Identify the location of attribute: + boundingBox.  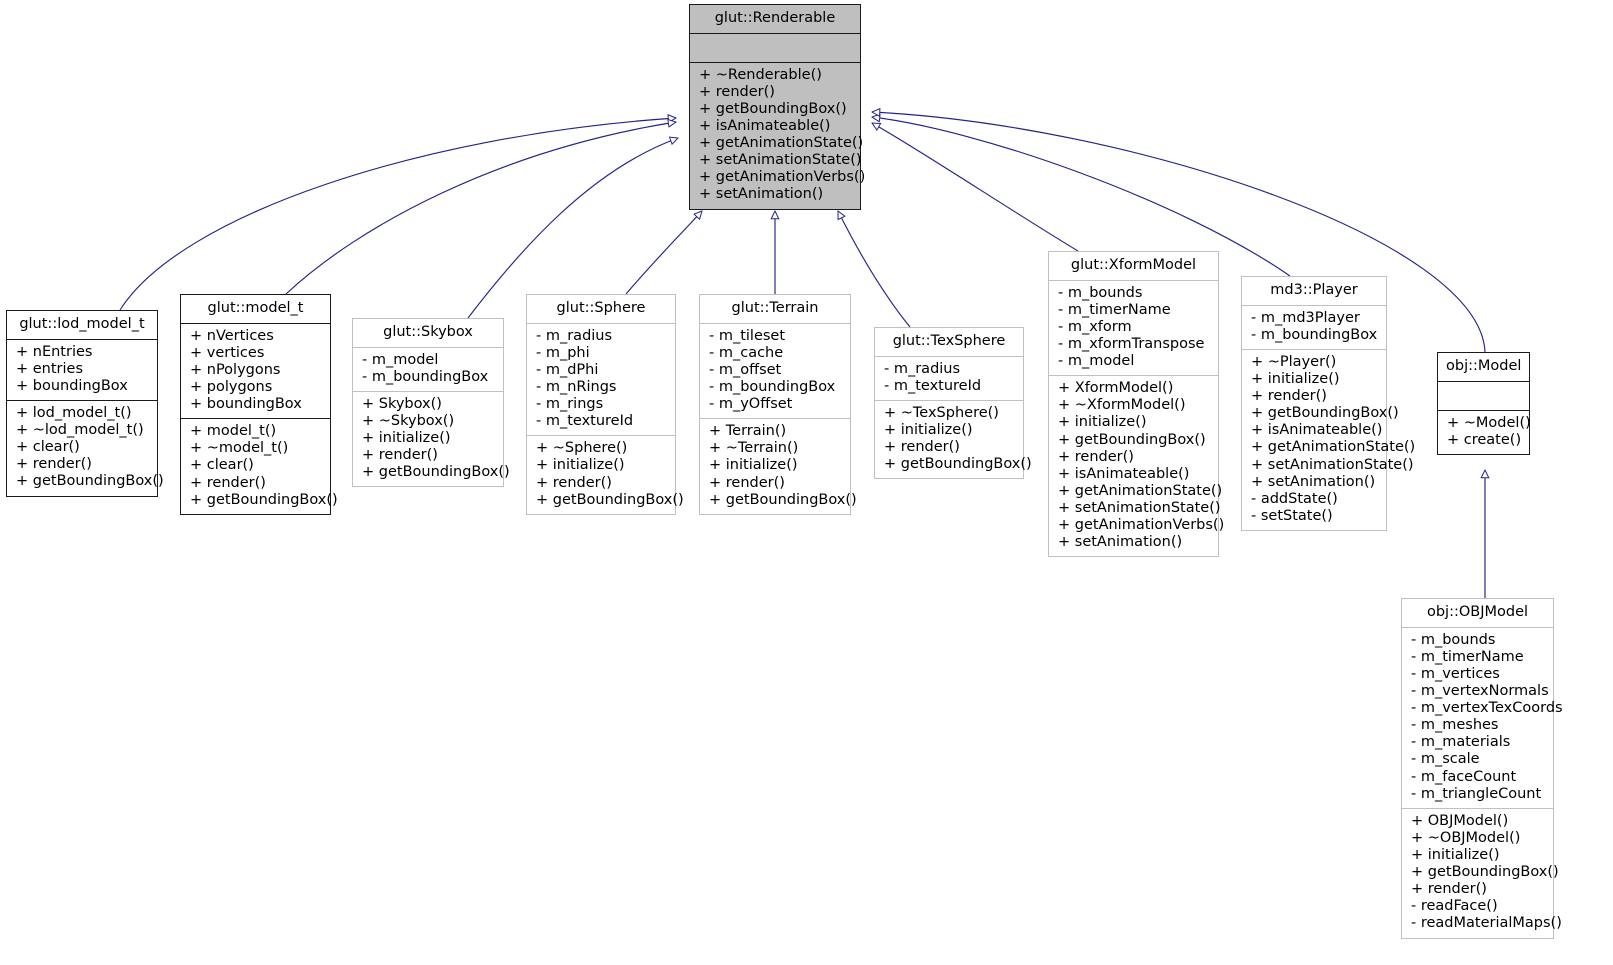
(246, 404).